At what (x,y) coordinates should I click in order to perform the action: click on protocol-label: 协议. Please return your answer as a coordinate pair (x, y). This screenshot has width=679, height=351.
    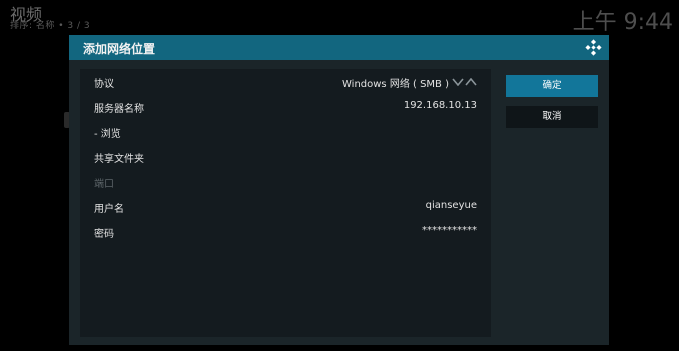
    Looking at the image, I should click on (104, 84).